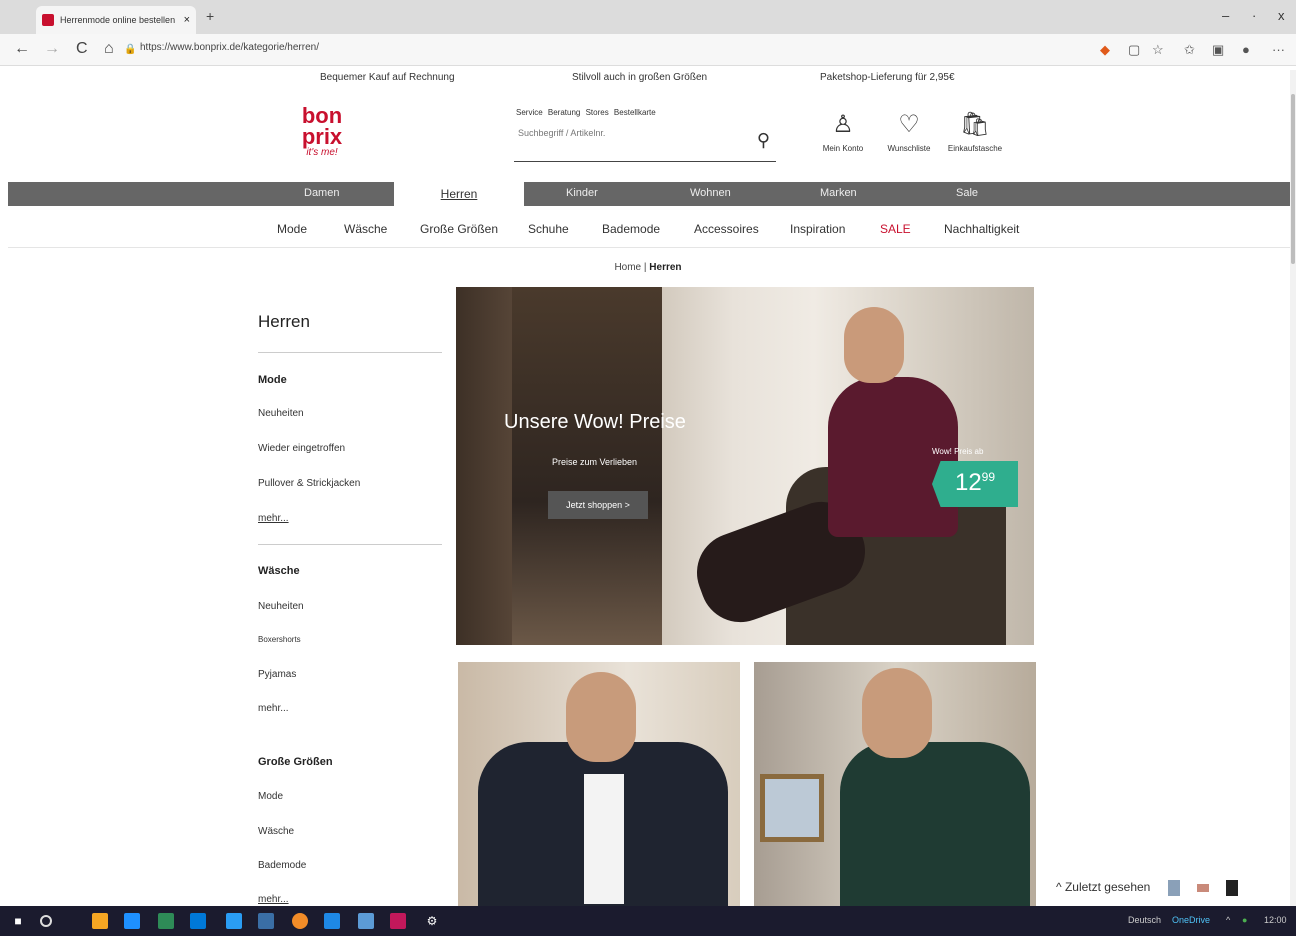 The height and width of the screenshot is (936, 1296). Describe the element at coordinates (838, 193) in the screenshot. I see `nav-item-marken: Marken` at that location.